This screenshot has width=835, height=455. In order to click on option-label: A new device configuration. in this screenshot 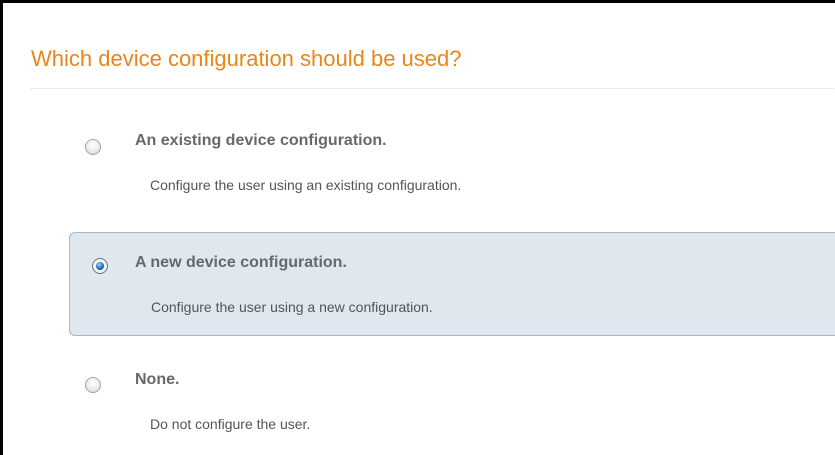, I will do `click(241, 262)`.